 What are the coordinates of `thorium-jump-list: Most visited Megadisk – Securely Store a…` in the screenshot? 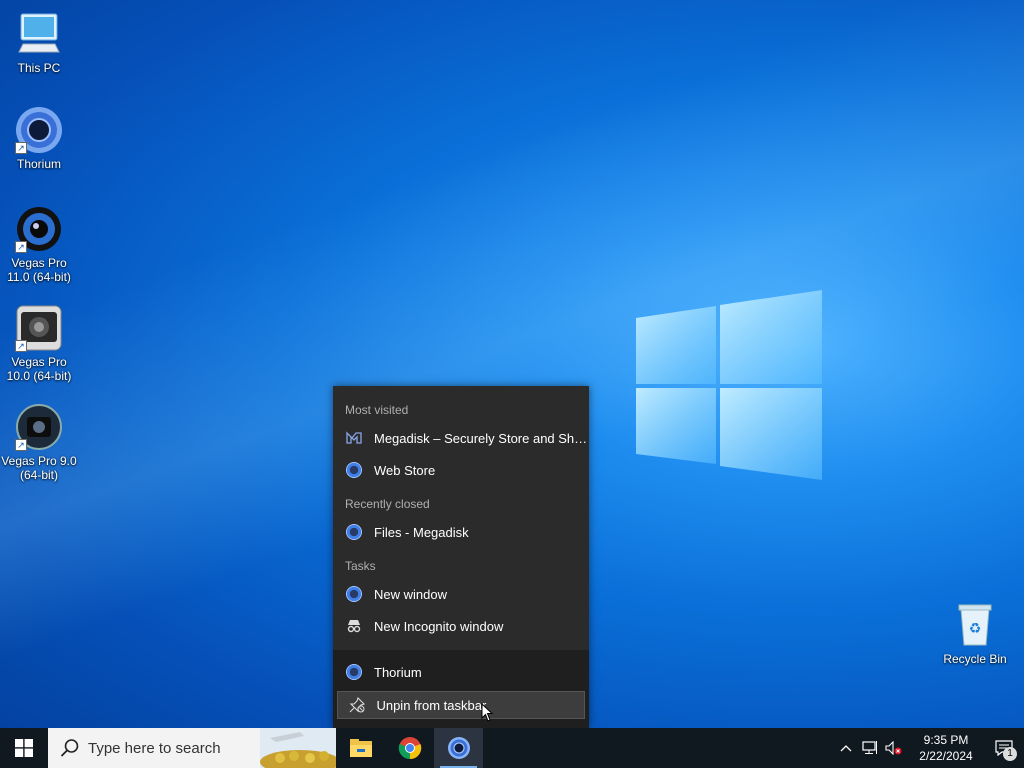 It's located at (461, 557).